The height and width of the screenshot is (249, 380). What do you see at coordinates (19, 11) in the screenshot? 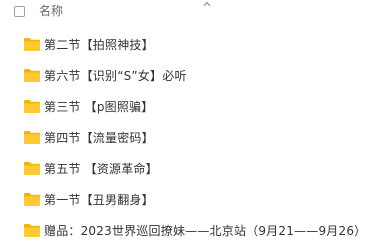
I see `select-all-checkbox` at bounding box center [19, 11].